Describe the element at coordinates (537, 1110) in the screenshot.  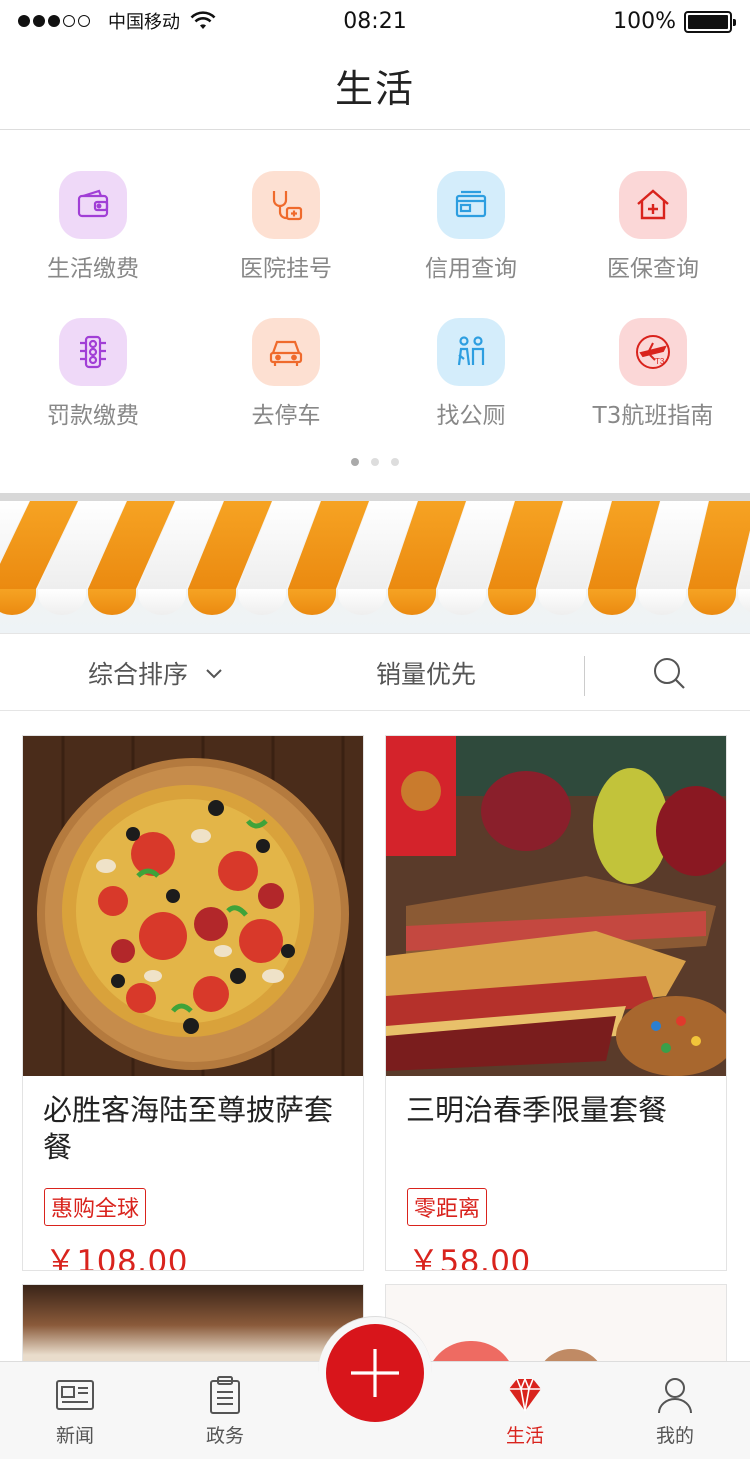
I see `product-title: 三明治春季限量套餐` at that location.